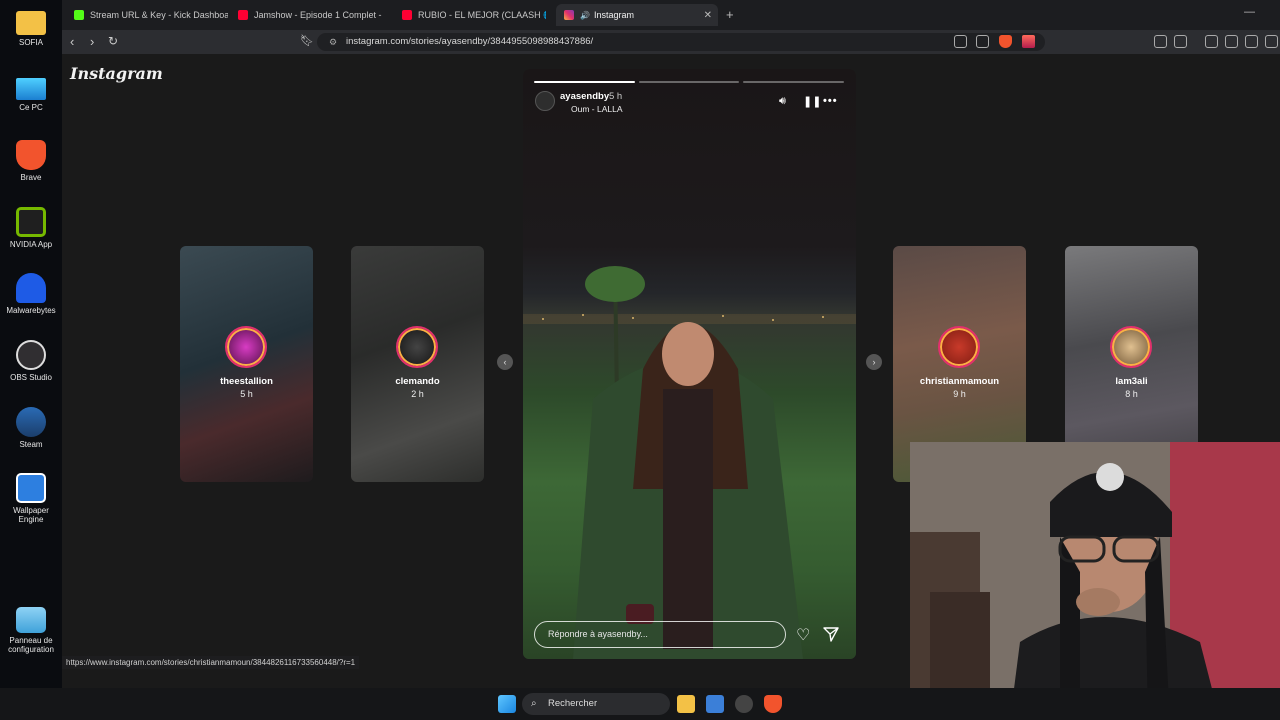  I want to click on volume-icon: 🔊︎, so click(782, 101).